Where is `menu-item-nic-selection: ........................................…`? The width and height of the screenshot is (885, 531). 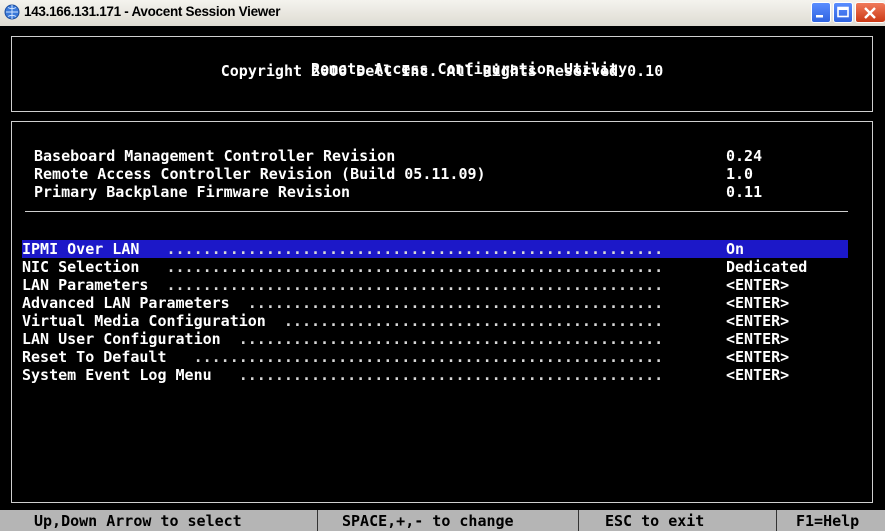
menu-item-nic-selection: ........................................… is located at coordinates (435, 267).